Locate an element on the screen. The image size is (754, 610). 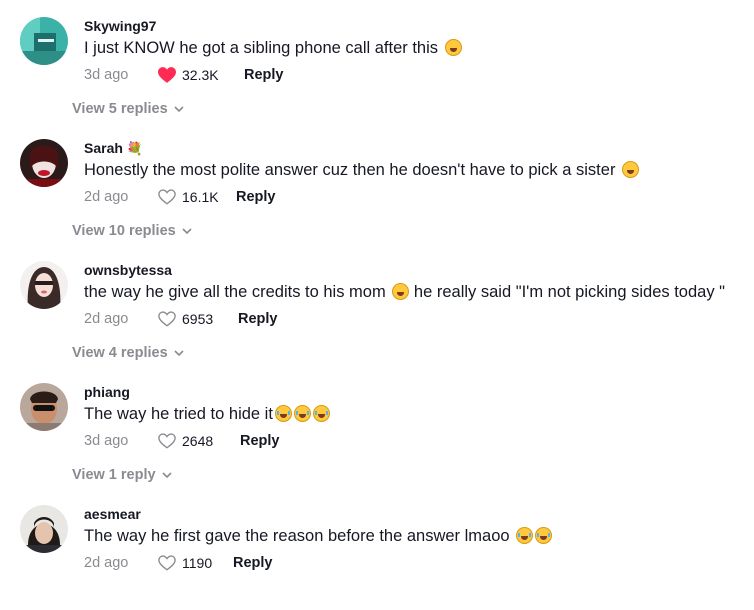
view-replies-button: View 1 reply is located at coordinates (122, 475).